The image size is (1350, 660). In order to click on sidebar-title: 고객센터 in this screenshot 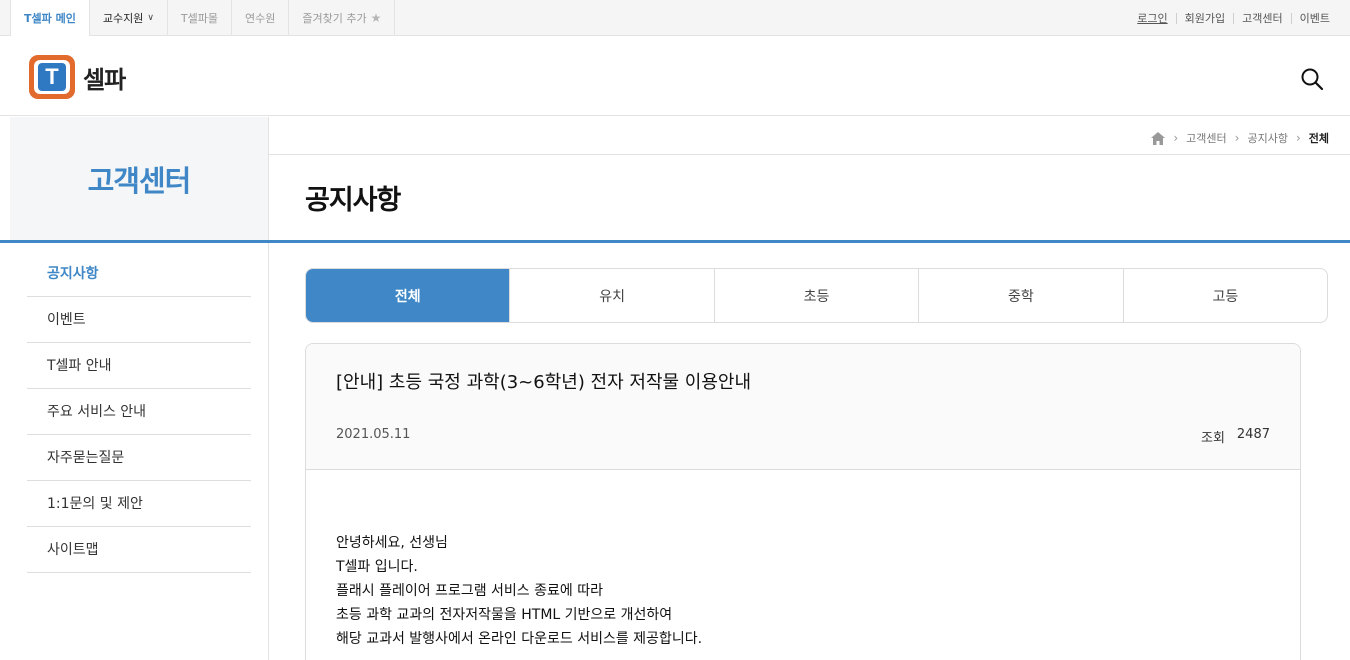, I will do `click(139, 181)`.